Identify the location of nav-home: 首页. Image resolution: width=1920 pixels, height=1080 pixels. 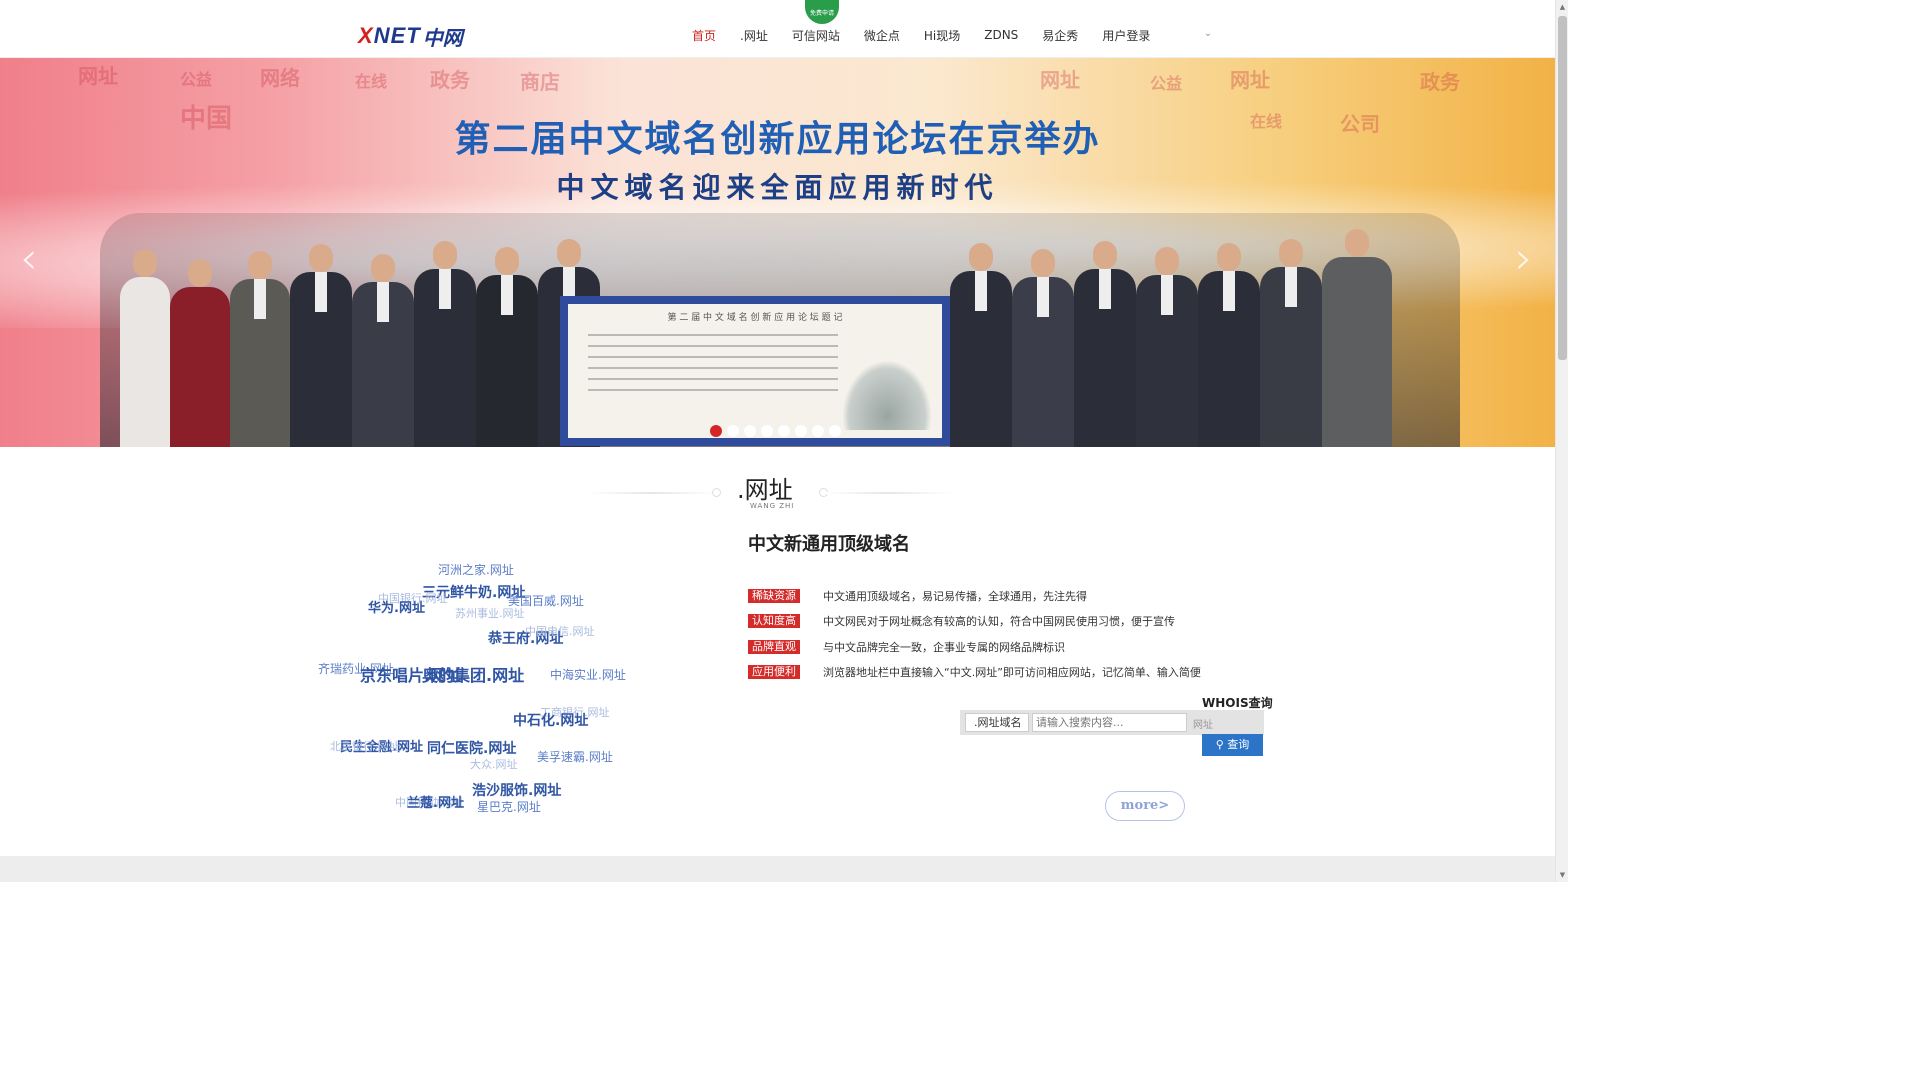
(704, 35).